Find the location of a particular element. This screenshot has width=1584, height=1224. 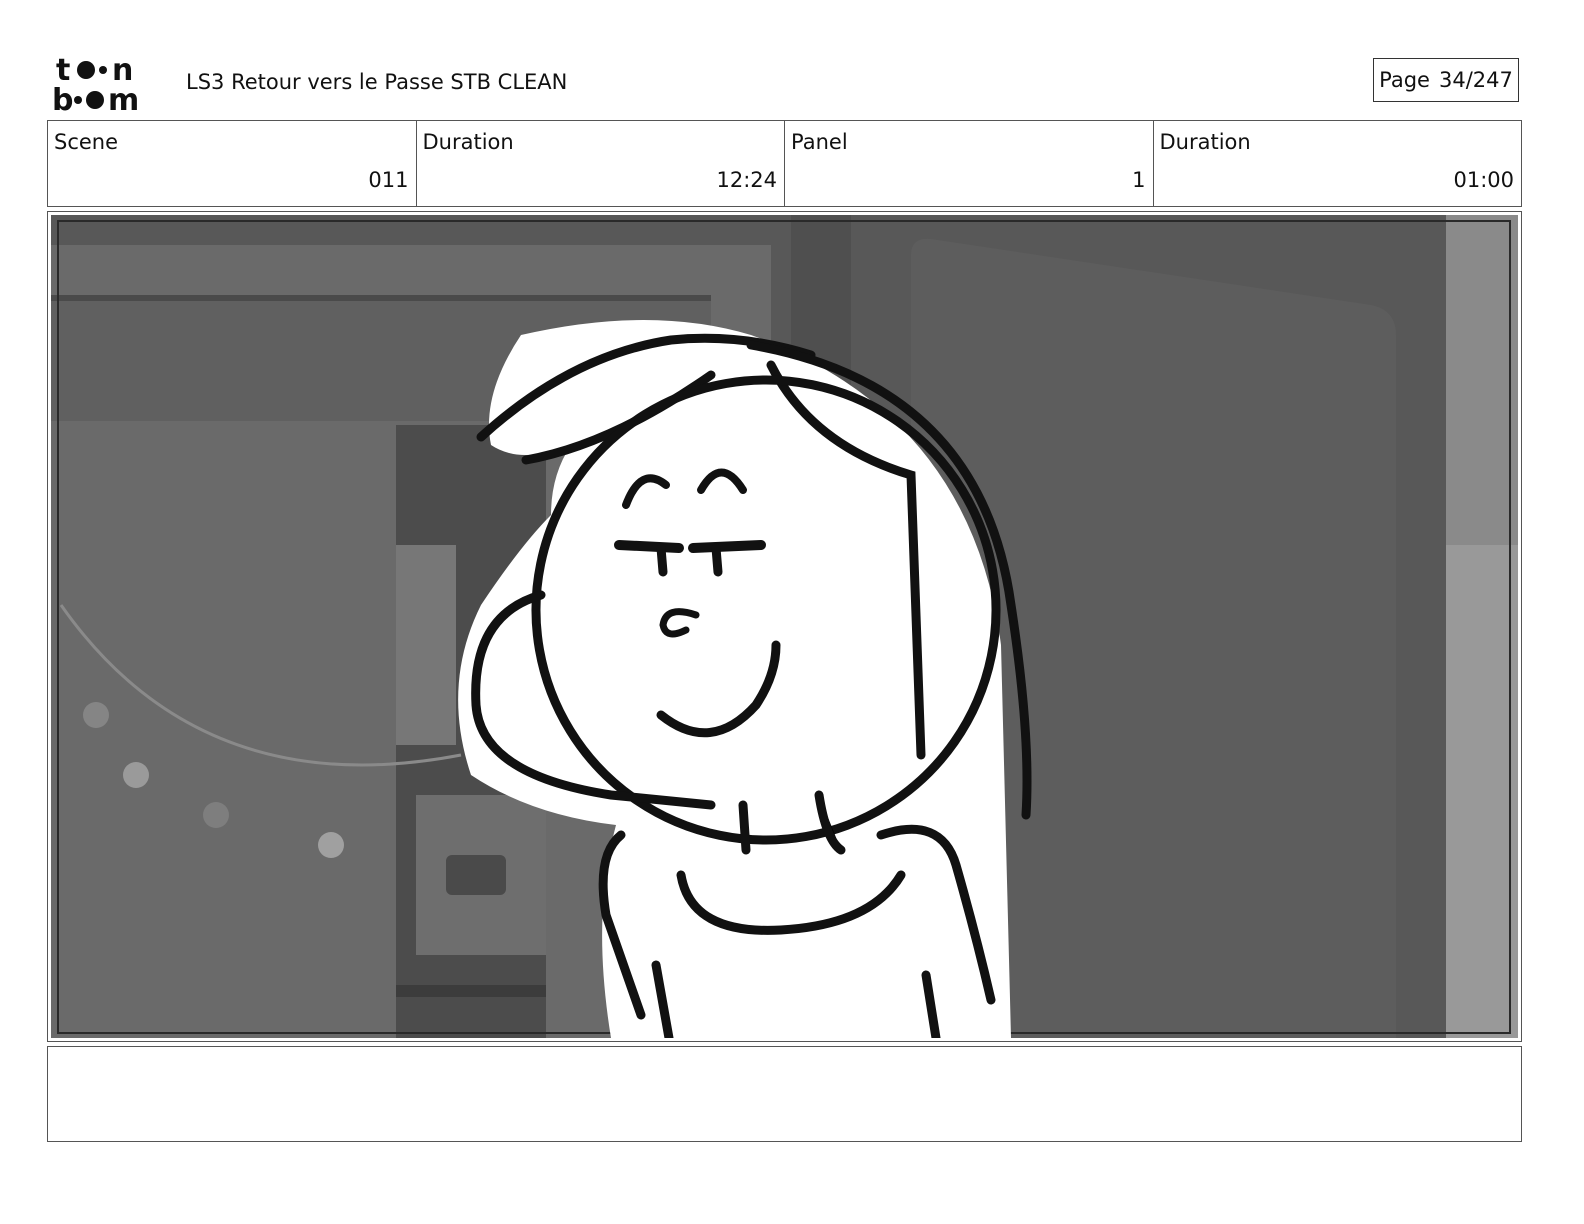

svg-text: m is located at coordinates (123, 98).